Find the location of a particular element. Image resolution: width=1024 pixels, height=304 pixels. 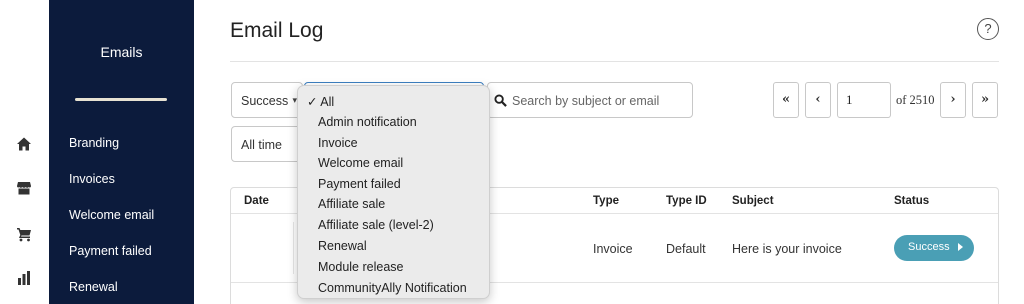

bar-chart-icon is located at coordinates (24, 278).